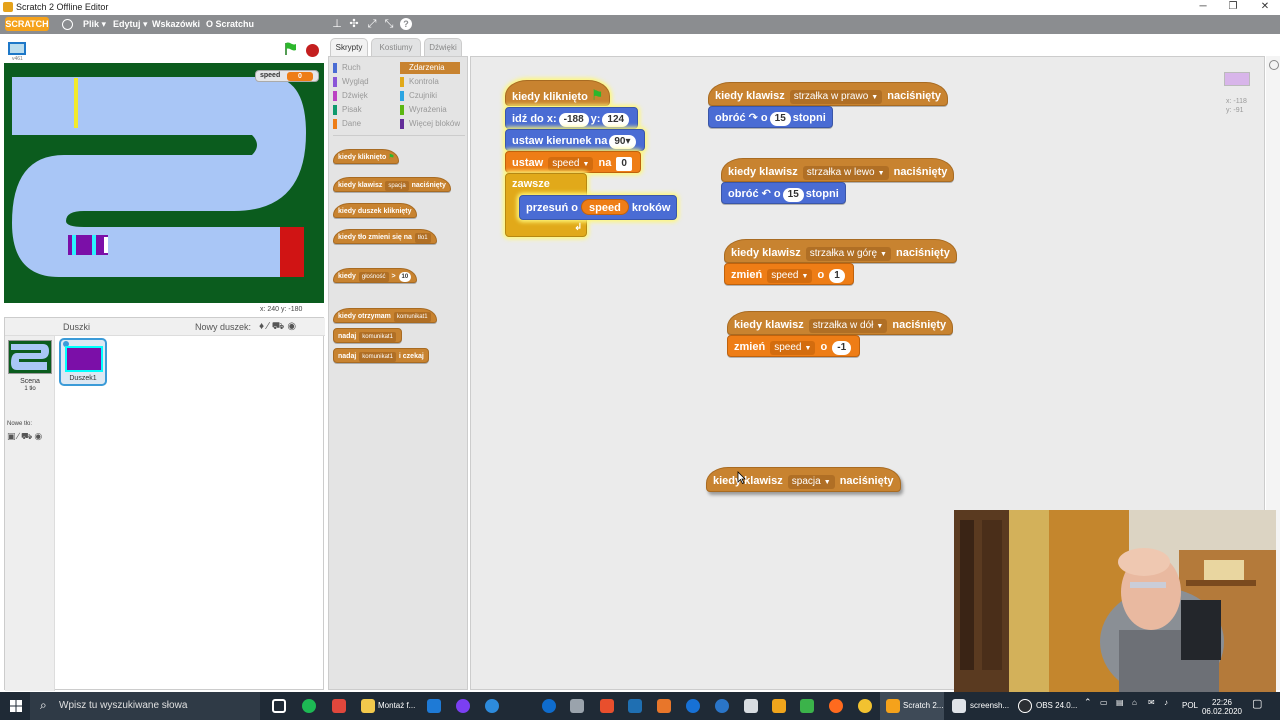 The width and height of the screenshot is (1280, 720). I want to click on block-change-speed-down: zmień speed ▼ o -1, so click(794, 346).